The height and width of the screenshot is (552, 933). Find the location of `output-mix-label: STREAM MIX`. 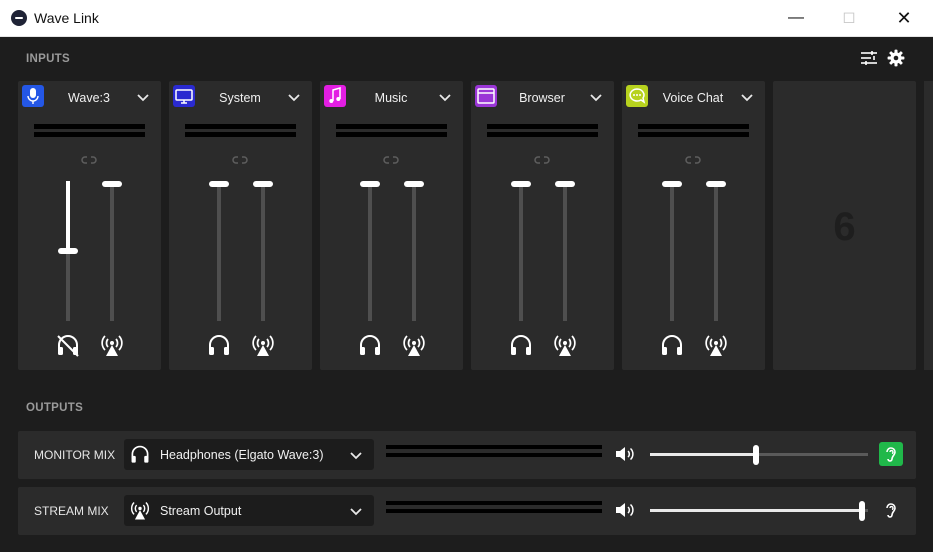

output-mix-label: STREAM MIX is located at coordinates (71, 511).